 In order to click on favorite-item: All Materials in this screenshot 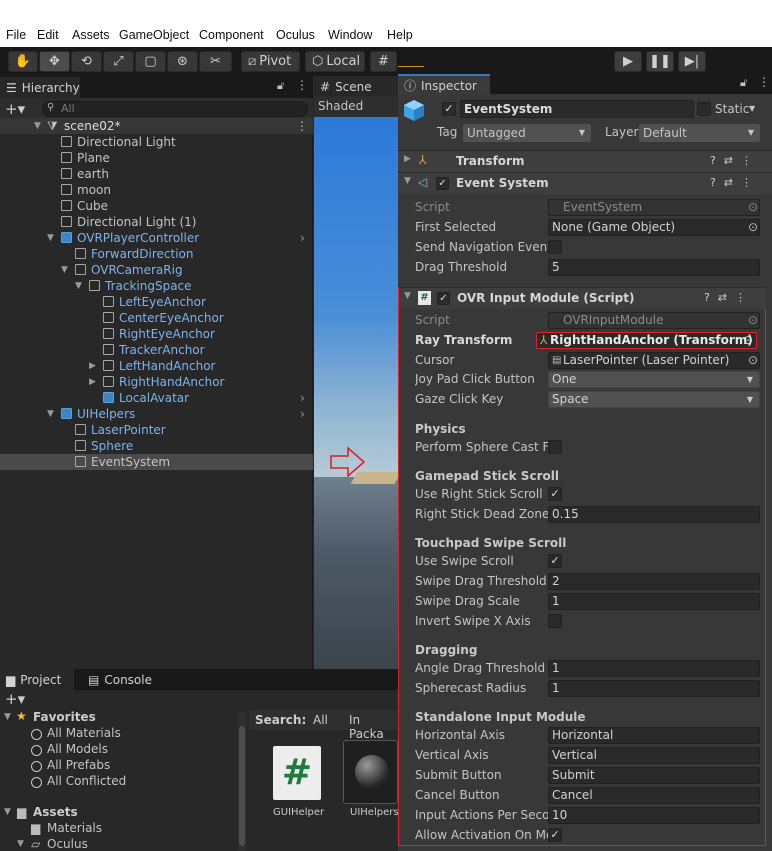, I will do `click(84, 733)`.